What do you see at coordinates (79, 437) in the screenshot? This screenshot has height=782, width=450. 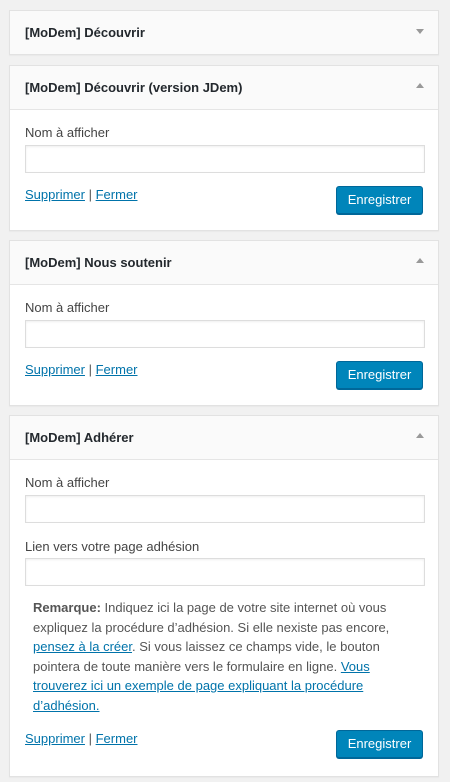 I see `widget-title: [MoDem] Adhérer` at bounding box center [79, 437].